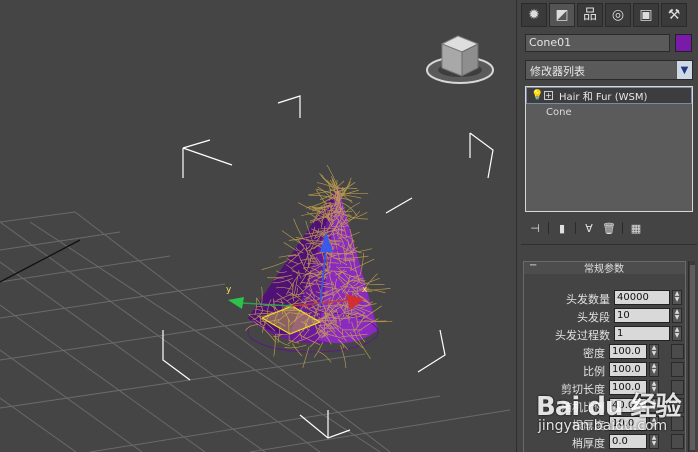 The height and width of the screenshot is (452, 698). I want to click on object-name-field: Cone01, so click(597, 43).